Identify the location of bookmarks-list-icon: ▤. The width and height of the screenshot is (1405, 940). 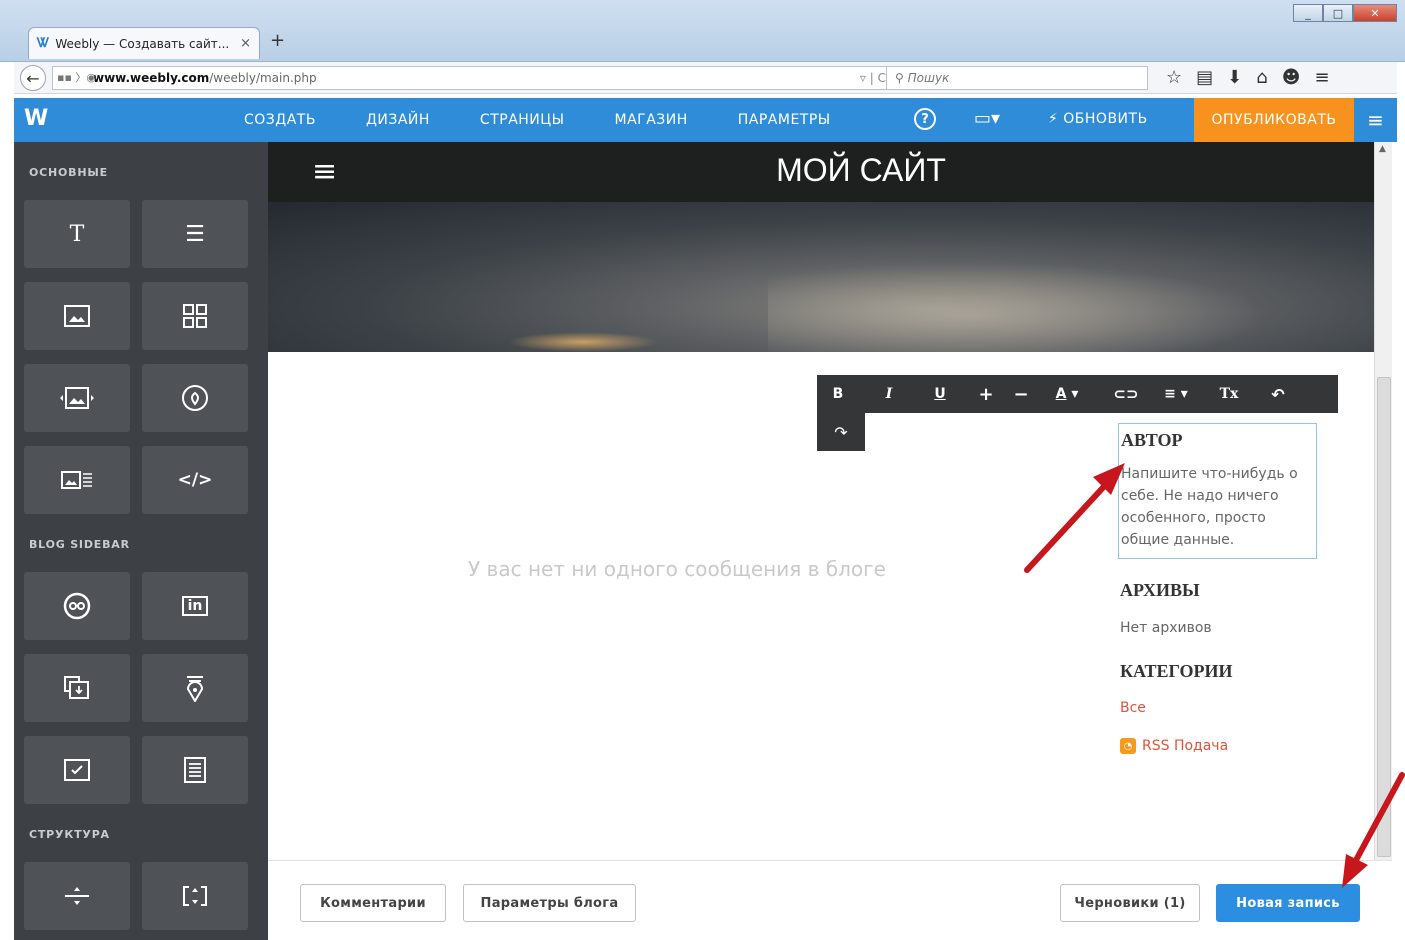
(1204, 77).